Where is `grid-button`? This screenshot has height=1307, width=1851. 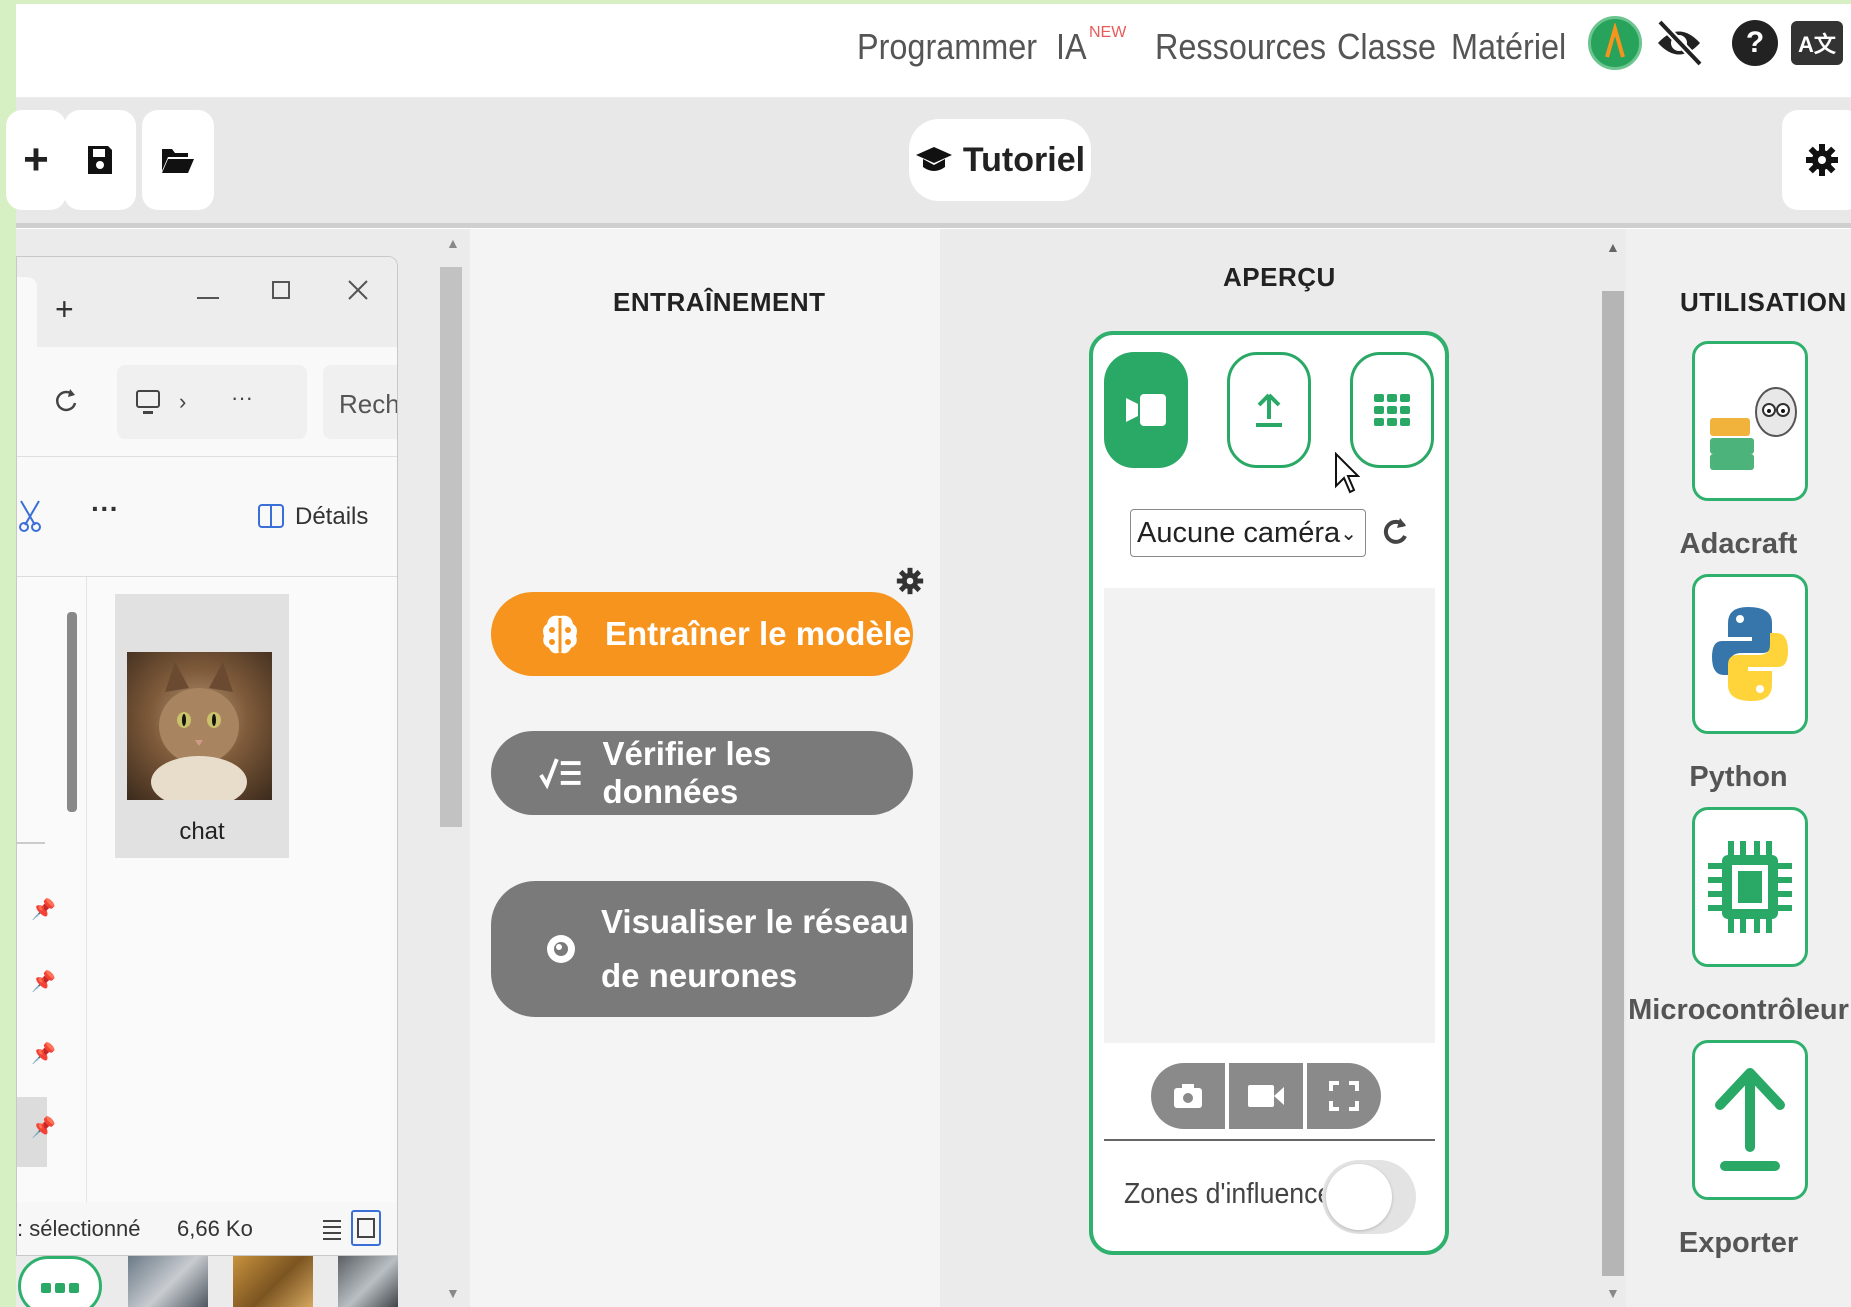
grid-button is located at coordinates (60, 1281).